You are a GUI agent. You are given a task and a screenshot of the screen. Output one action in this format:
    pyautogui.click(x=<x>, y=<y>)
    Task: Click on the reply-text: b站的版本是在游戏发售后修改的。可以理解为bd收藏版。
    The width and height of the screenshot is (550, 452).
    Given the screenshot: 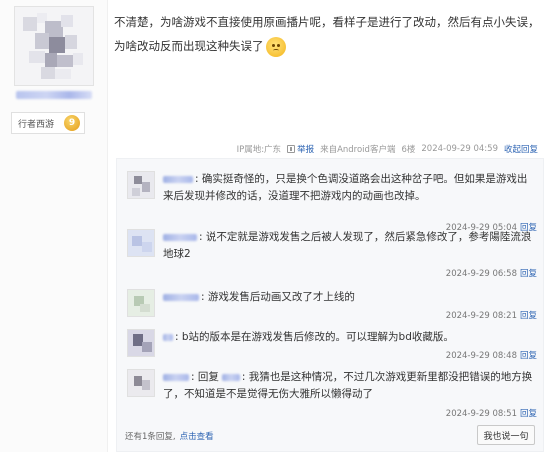 What is the action you would take?
    pyautogui.click(x=317, y=337)
    